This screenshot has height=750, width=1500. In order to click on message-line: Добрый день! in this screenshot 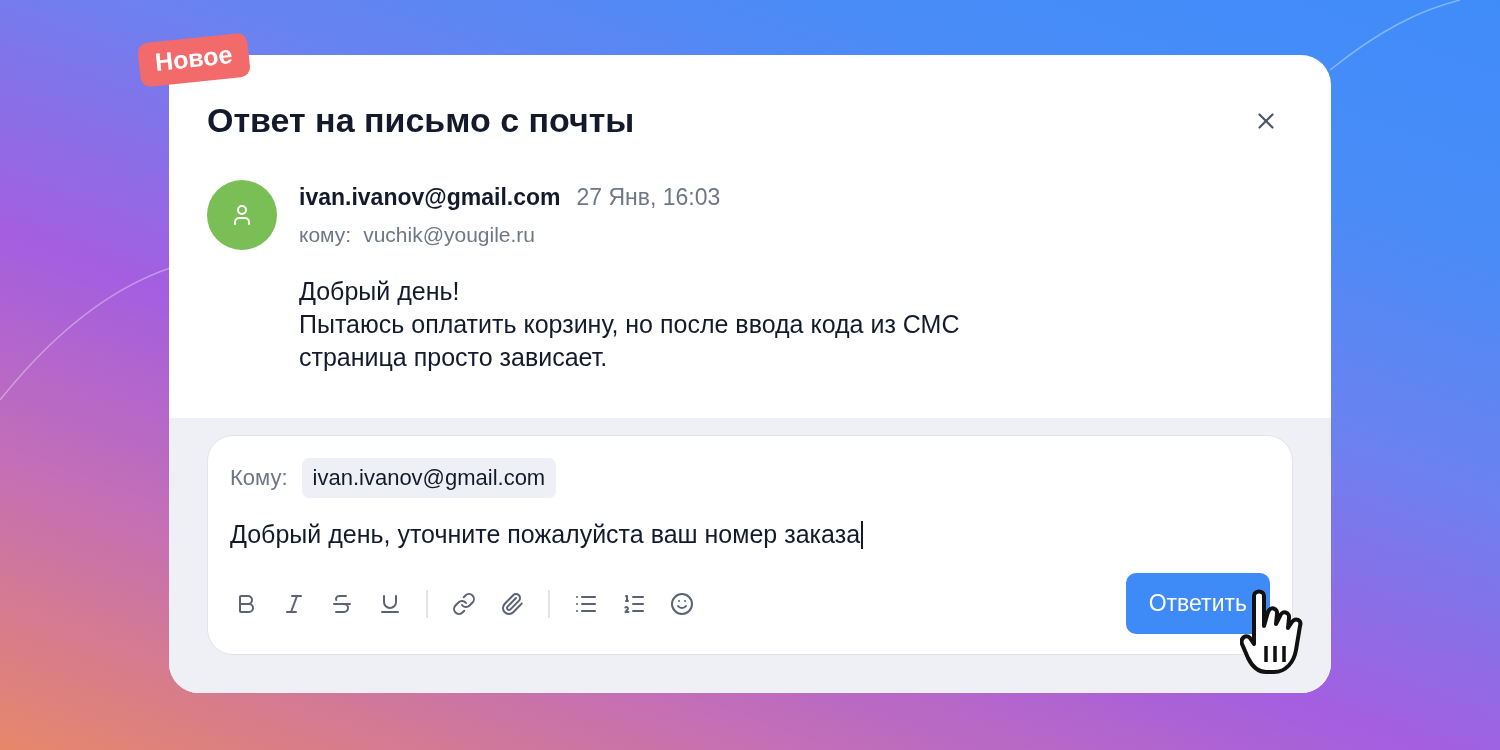, I will do `click(380, 291)`.